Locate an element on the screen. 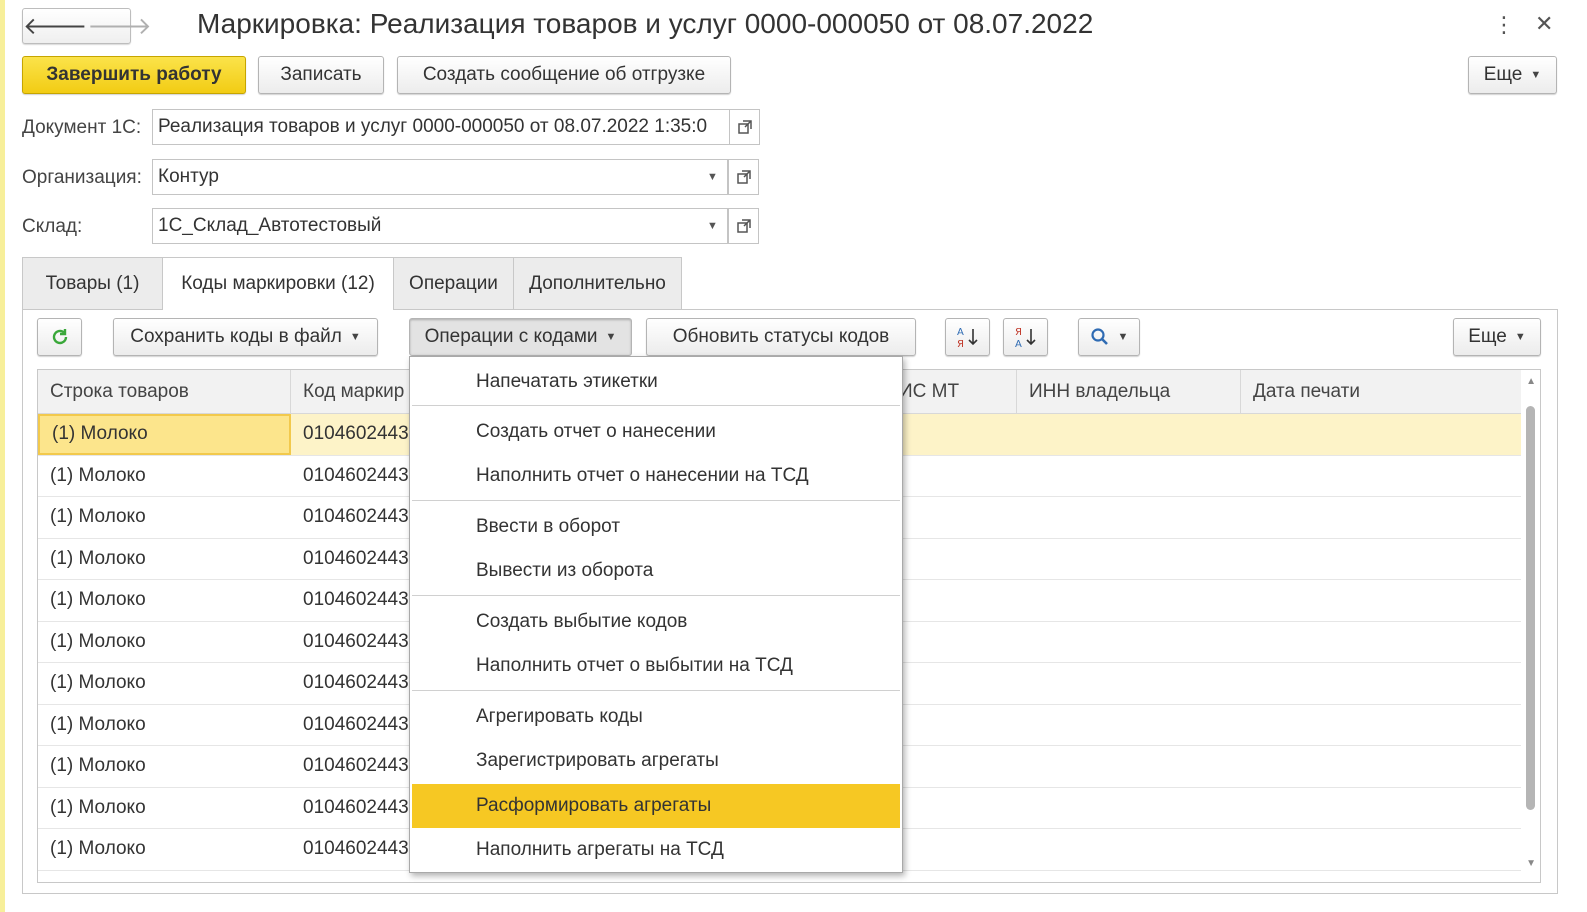 The width and height of the screenshot is (1587, 912). org-dropdown-icon: ▼ is located at coordinates (713, 177).